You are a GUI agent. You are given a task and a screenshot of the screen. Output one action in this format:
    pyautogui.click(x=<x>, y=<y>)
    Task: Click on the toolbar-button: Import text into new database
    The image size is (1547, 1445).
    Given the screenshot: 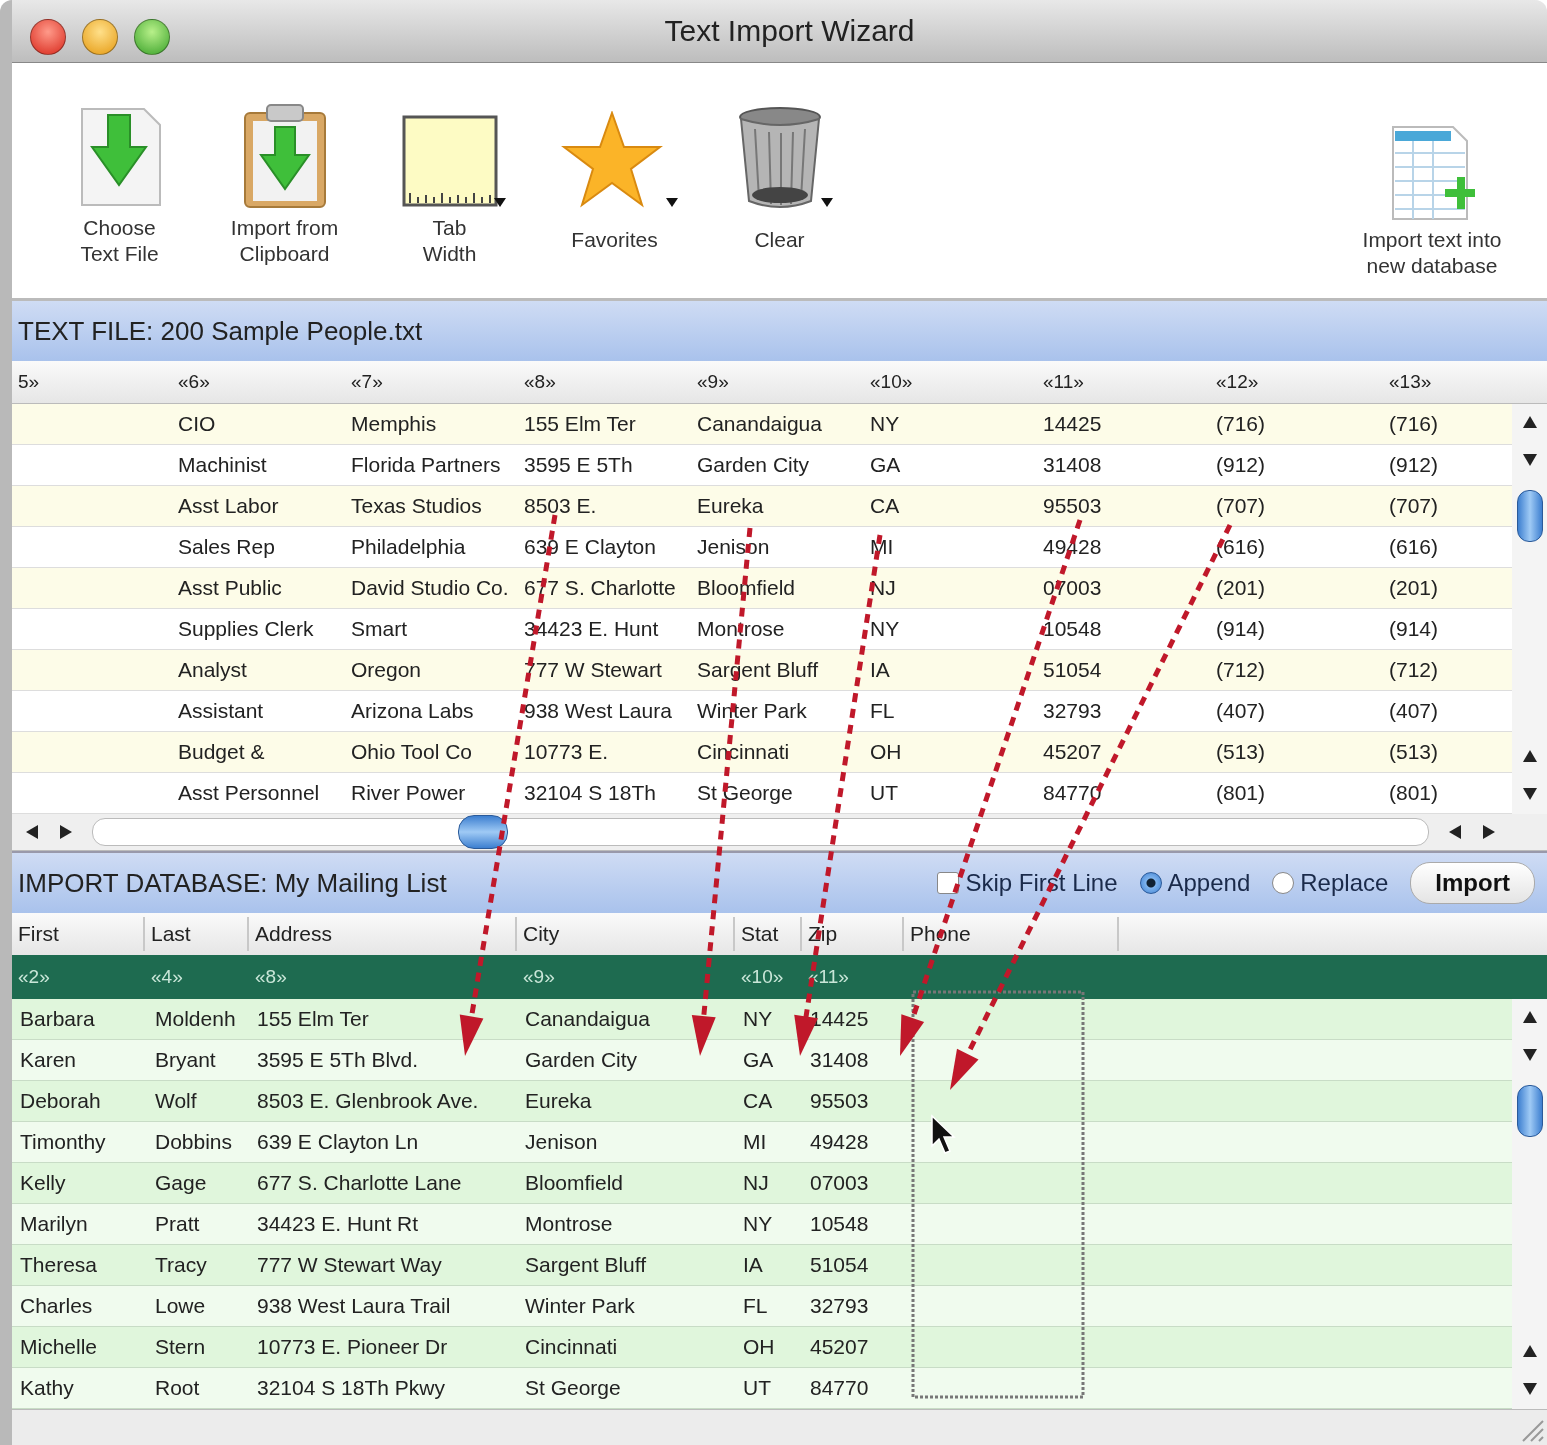 What is the action you would take?
    pyautogui.click(x=1432, y=191)
    